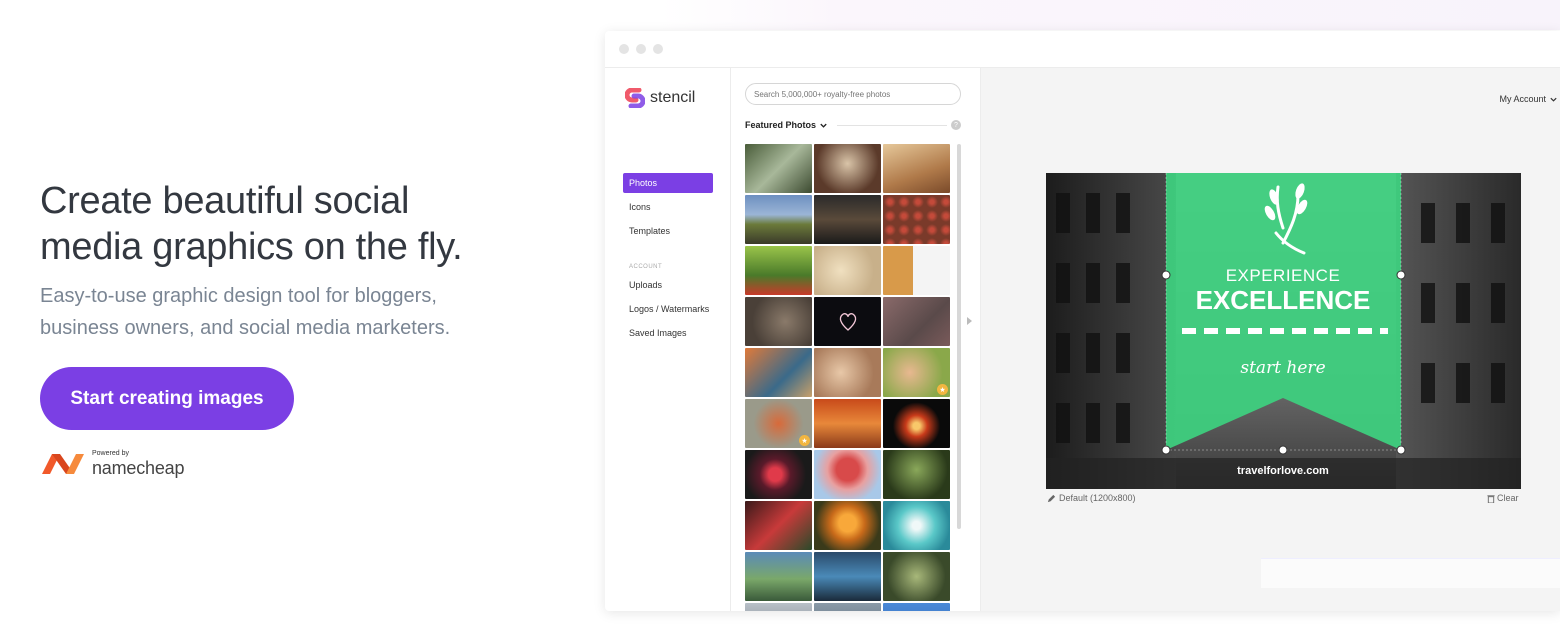 The width and height of the screenshot is (1560, 640). Describe the element at coordinates (969, 321) in the screenshot. I see `collapse-panel-arrow-icon` at that location.